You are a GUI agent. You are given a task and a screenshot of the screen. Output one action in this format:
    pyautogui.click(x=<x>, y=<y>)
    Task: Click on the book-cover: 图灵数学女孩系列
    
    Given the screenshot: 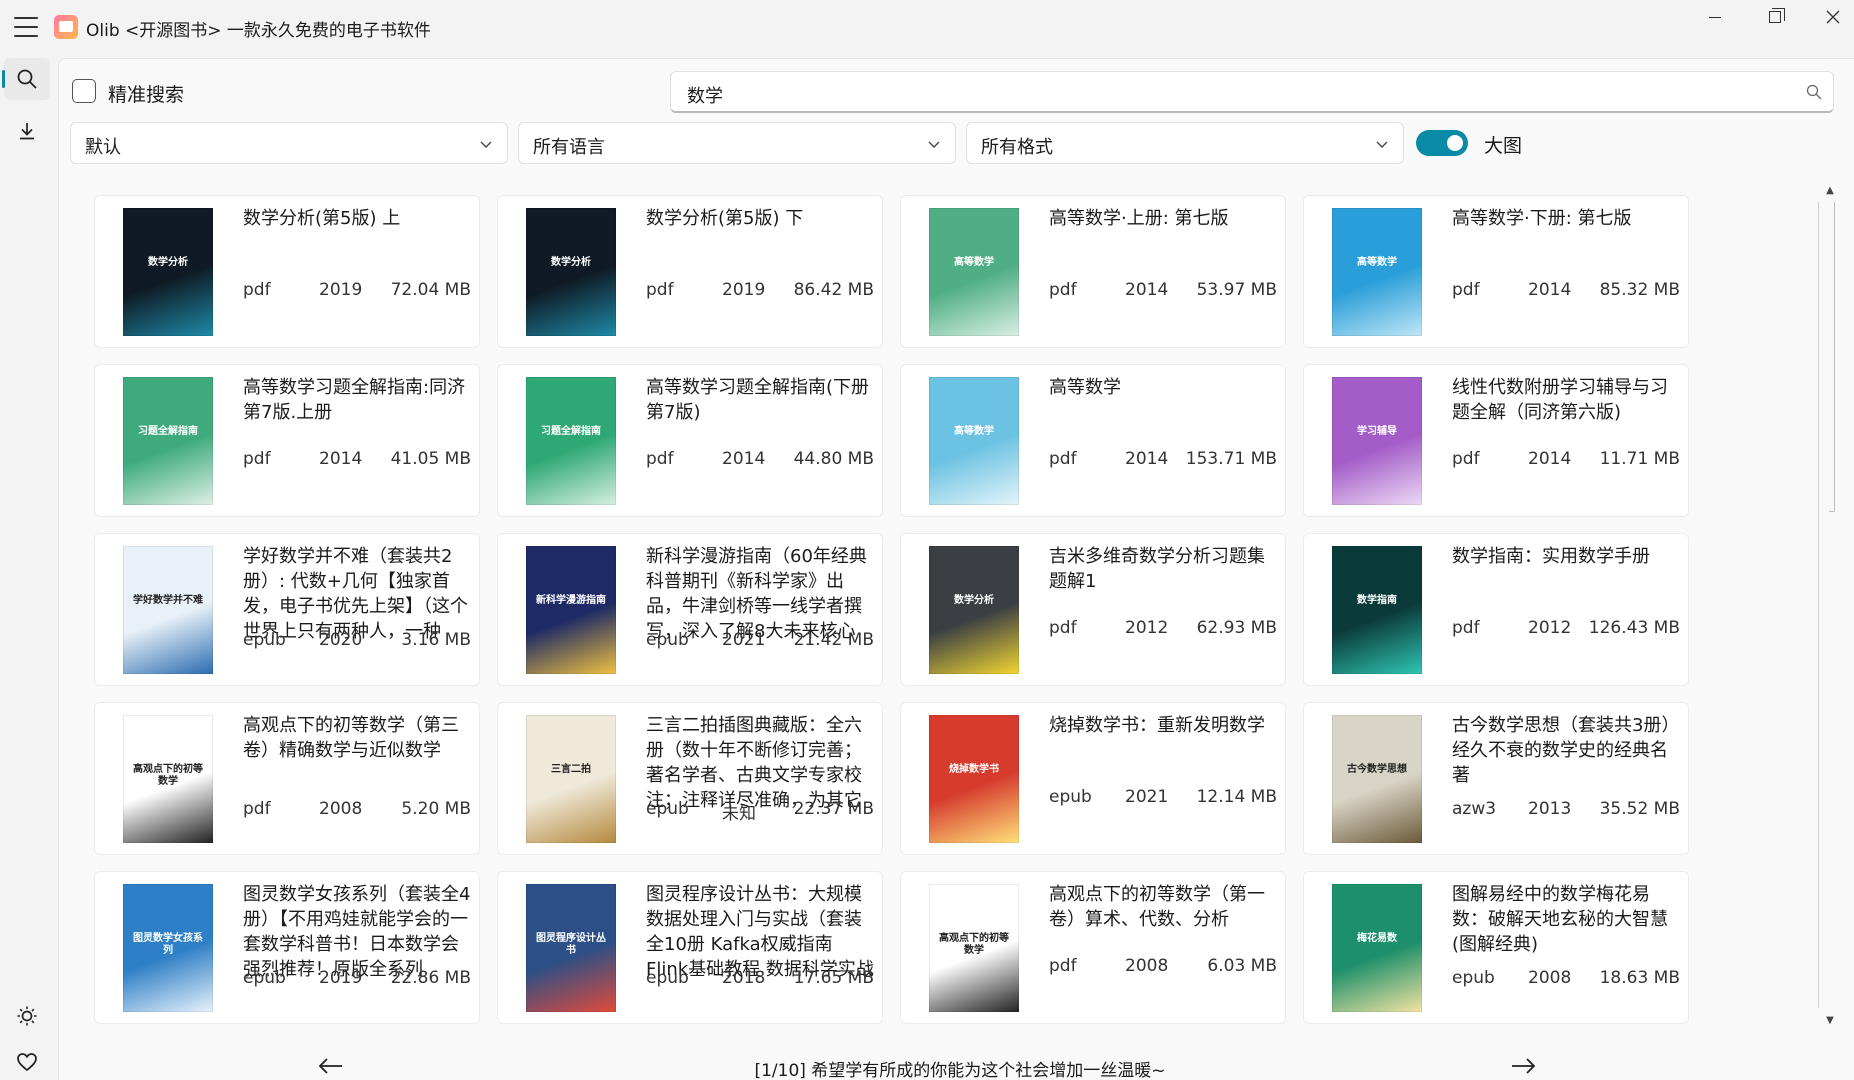 What is the action you would take?
    pyautogui.click(x=168, y=948)
    